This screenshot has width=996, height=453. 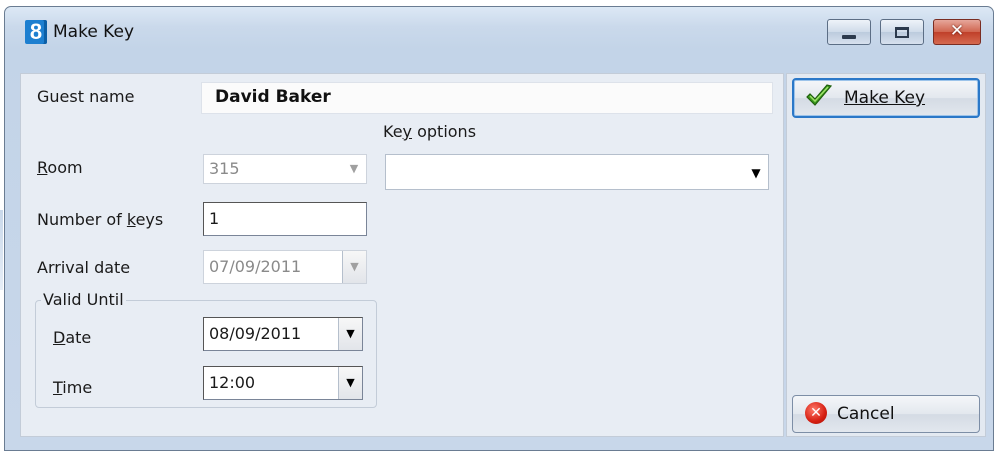 What do you see at coordinates (255, 266) in the screenshot?
I see `arrival-date-value: 07/09/2011` at bounding box center [255, 266].